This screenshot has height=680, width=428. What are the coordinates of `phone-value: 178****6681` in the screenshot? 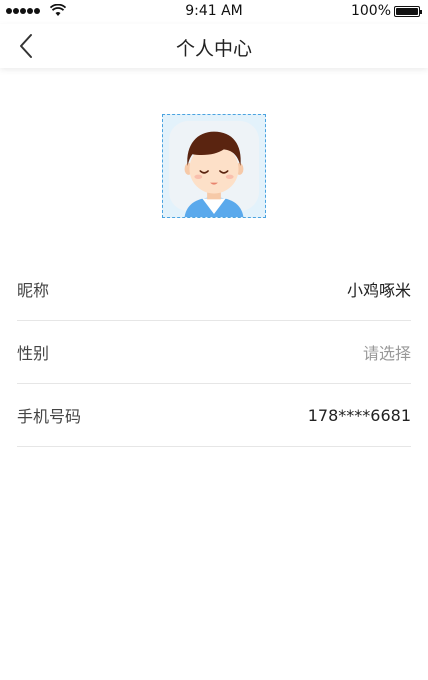 It's located at (359, 415).